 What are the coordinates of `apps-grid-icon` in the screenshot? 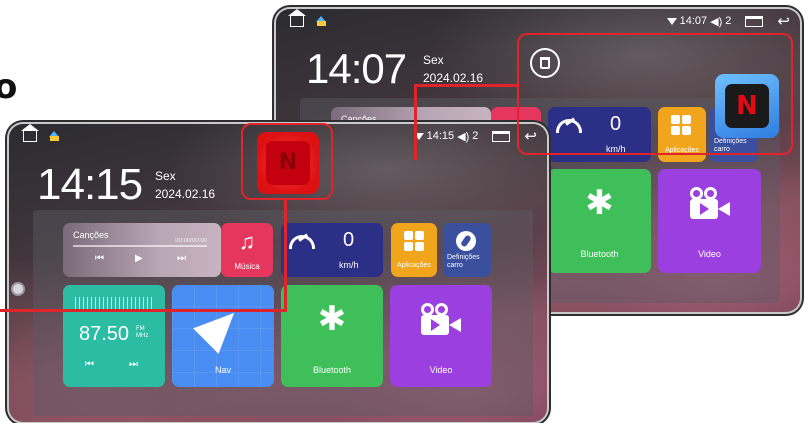 It's located at (414, 241).